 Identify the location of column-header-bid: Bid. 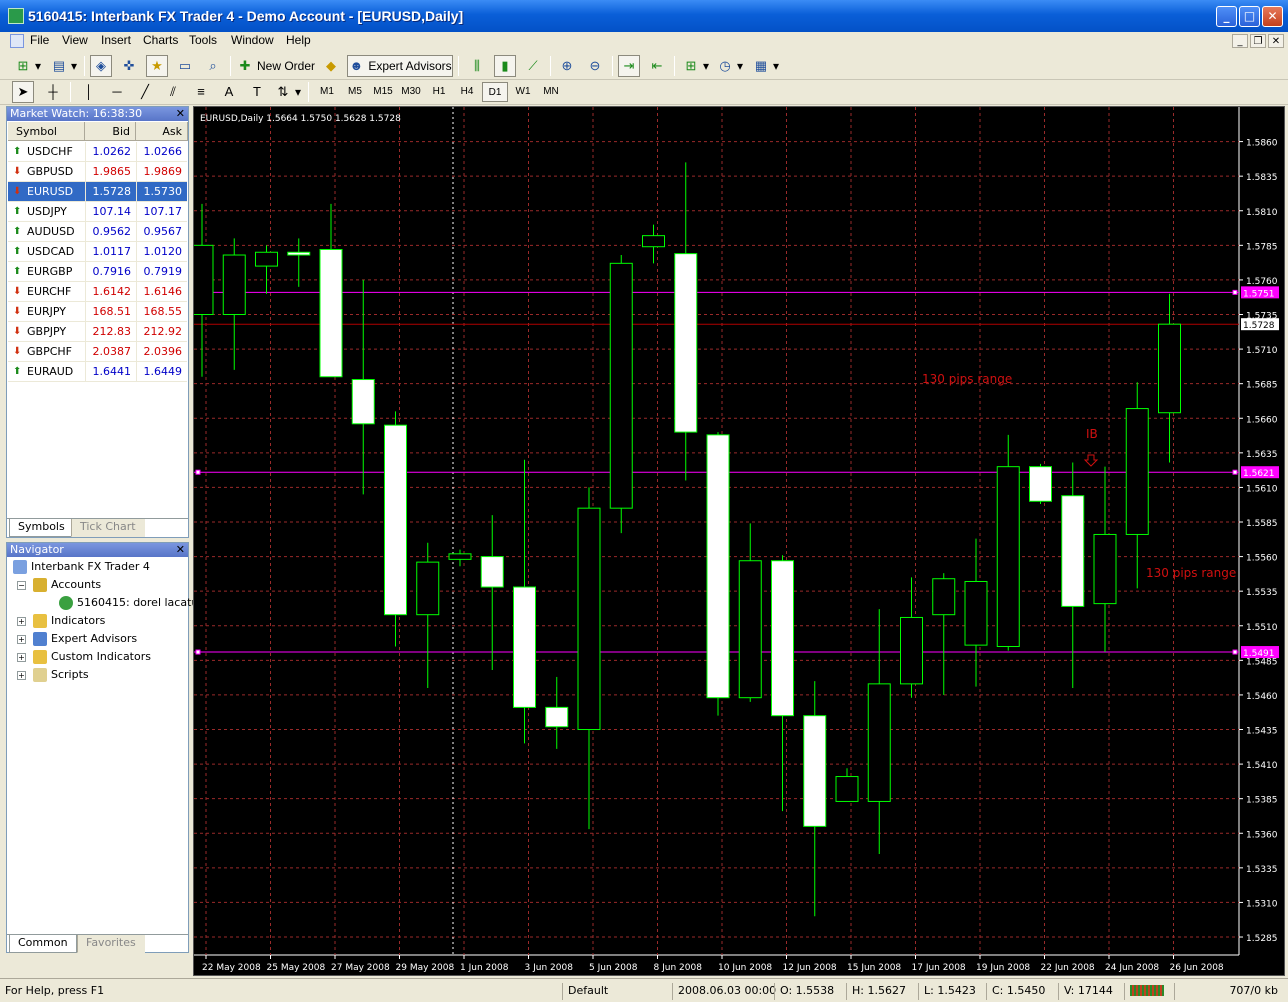
(110, 131).